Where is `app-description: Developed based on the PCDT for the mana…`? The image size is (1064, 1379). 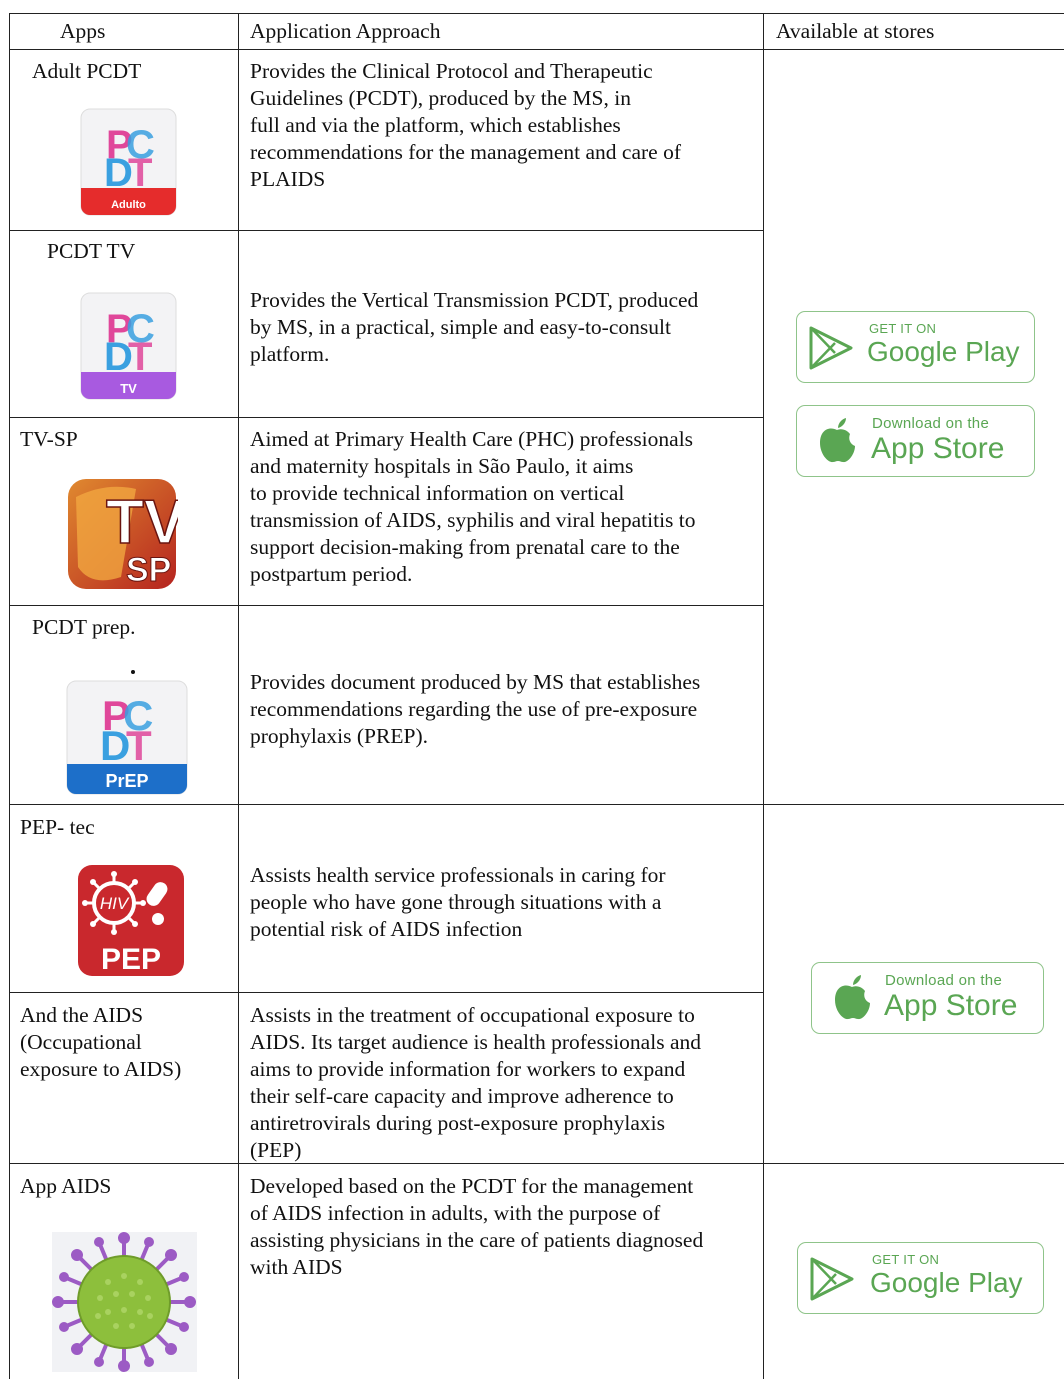 app-description: Developed based on the PCDT for the mana… is located at coordinates (477, 1226).